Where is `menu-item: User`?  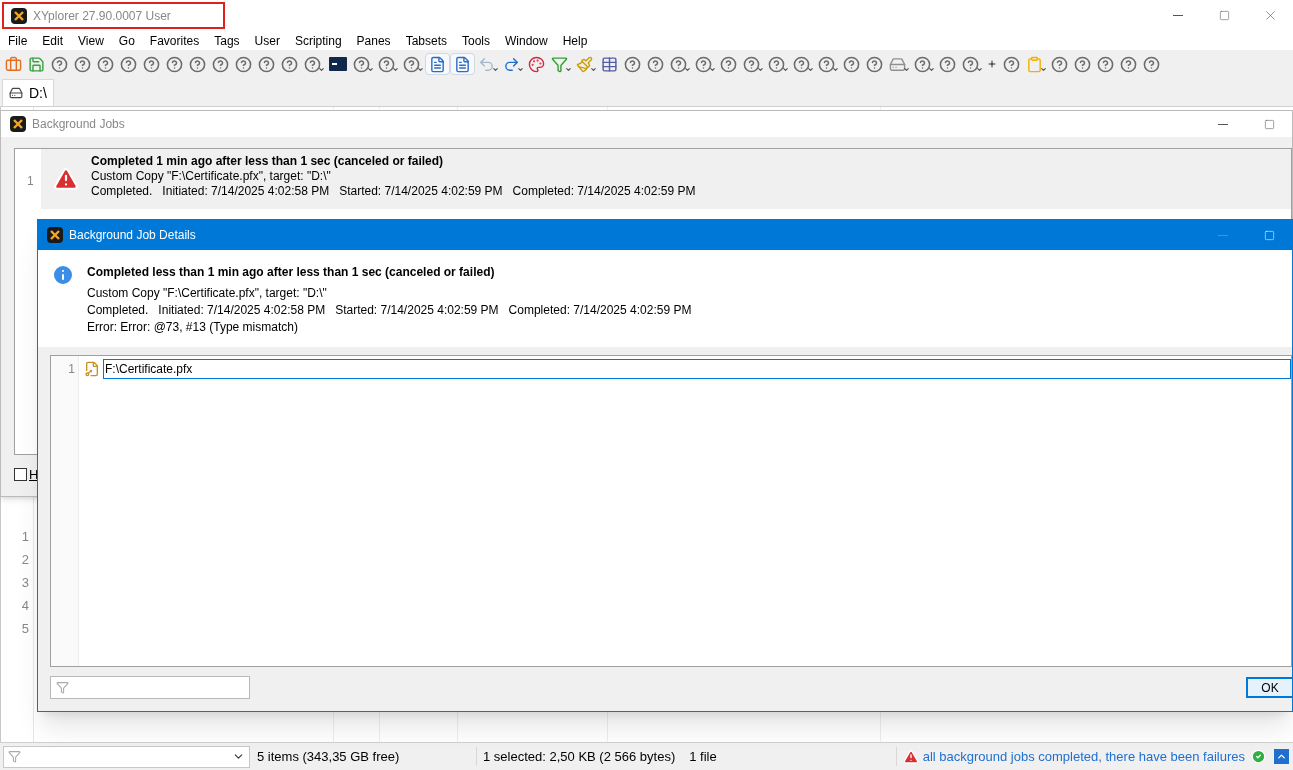
menu-item: User is located at coordinates (267, 40).